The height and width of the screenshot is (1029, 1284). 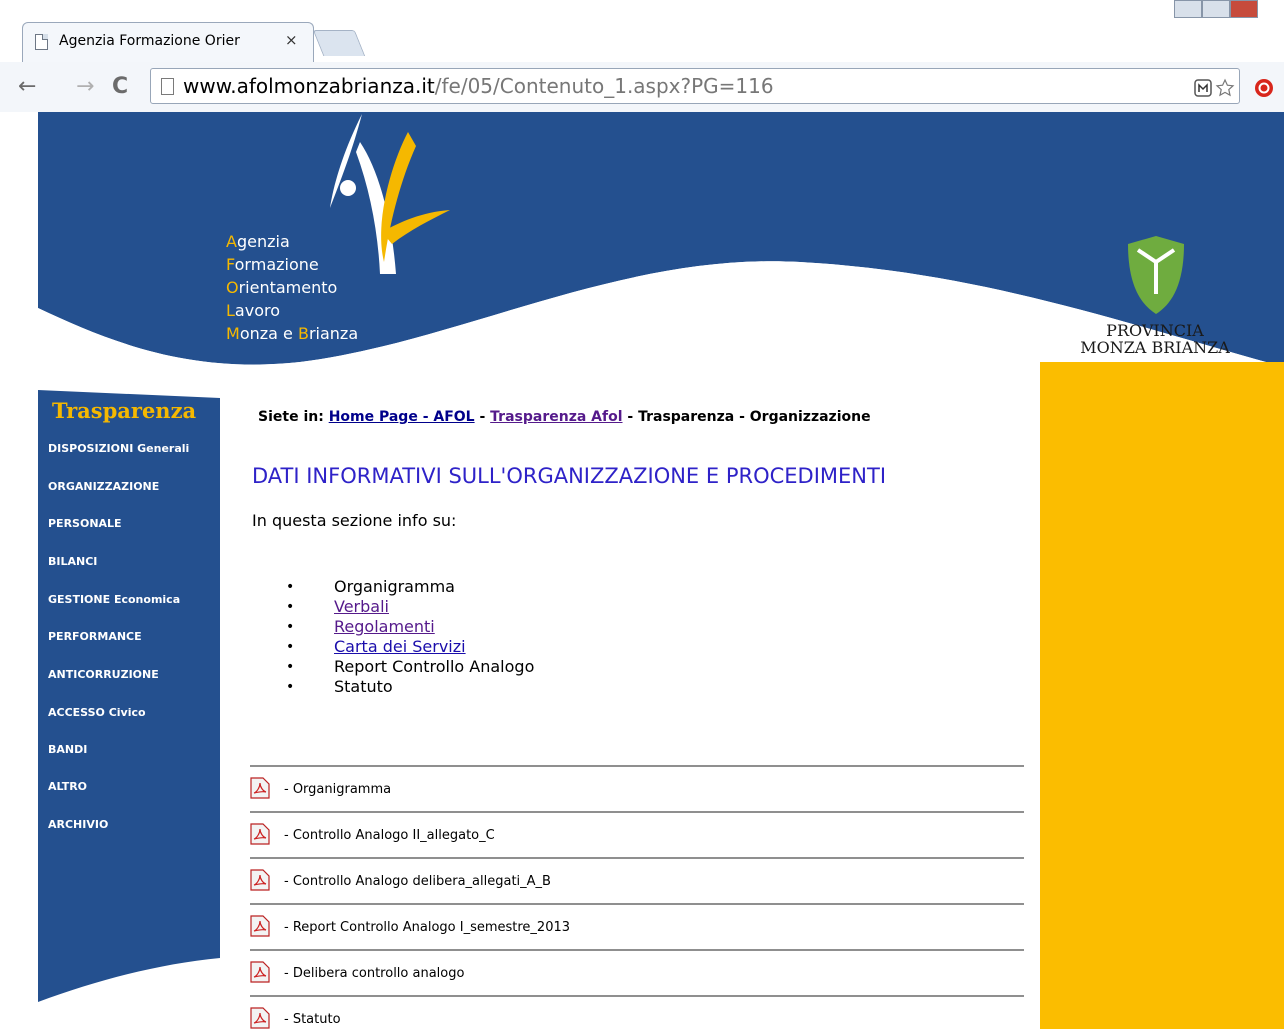 What do you see at coordinates (1155, 347) in the screenshot?
I see `province-line: MONZA BRIANZA` at bounding box center [1155, 347].